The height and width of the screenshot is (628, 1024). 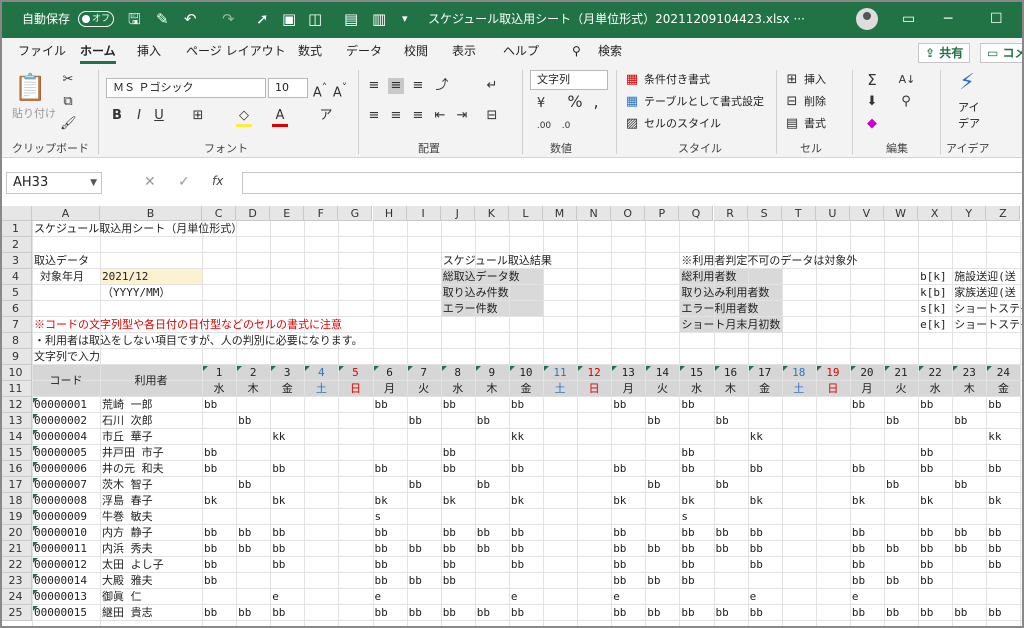 I want to click on col-header-M: M, so click(x=560, y=213).